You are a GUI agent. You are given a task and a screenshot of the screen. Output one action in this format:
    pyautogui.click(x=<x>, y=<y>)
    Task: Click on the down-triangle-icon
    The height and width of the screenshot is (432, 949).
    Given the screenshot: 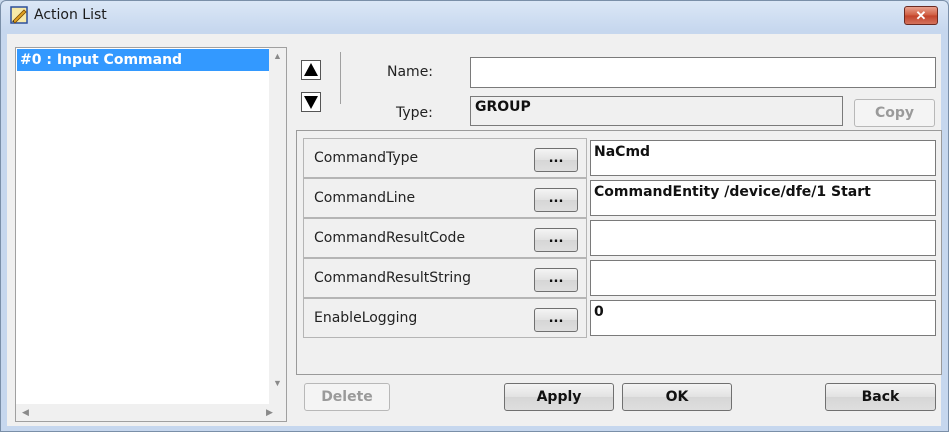 What is the action you would take?
    pyautogui.click(x=311, y=102)
    